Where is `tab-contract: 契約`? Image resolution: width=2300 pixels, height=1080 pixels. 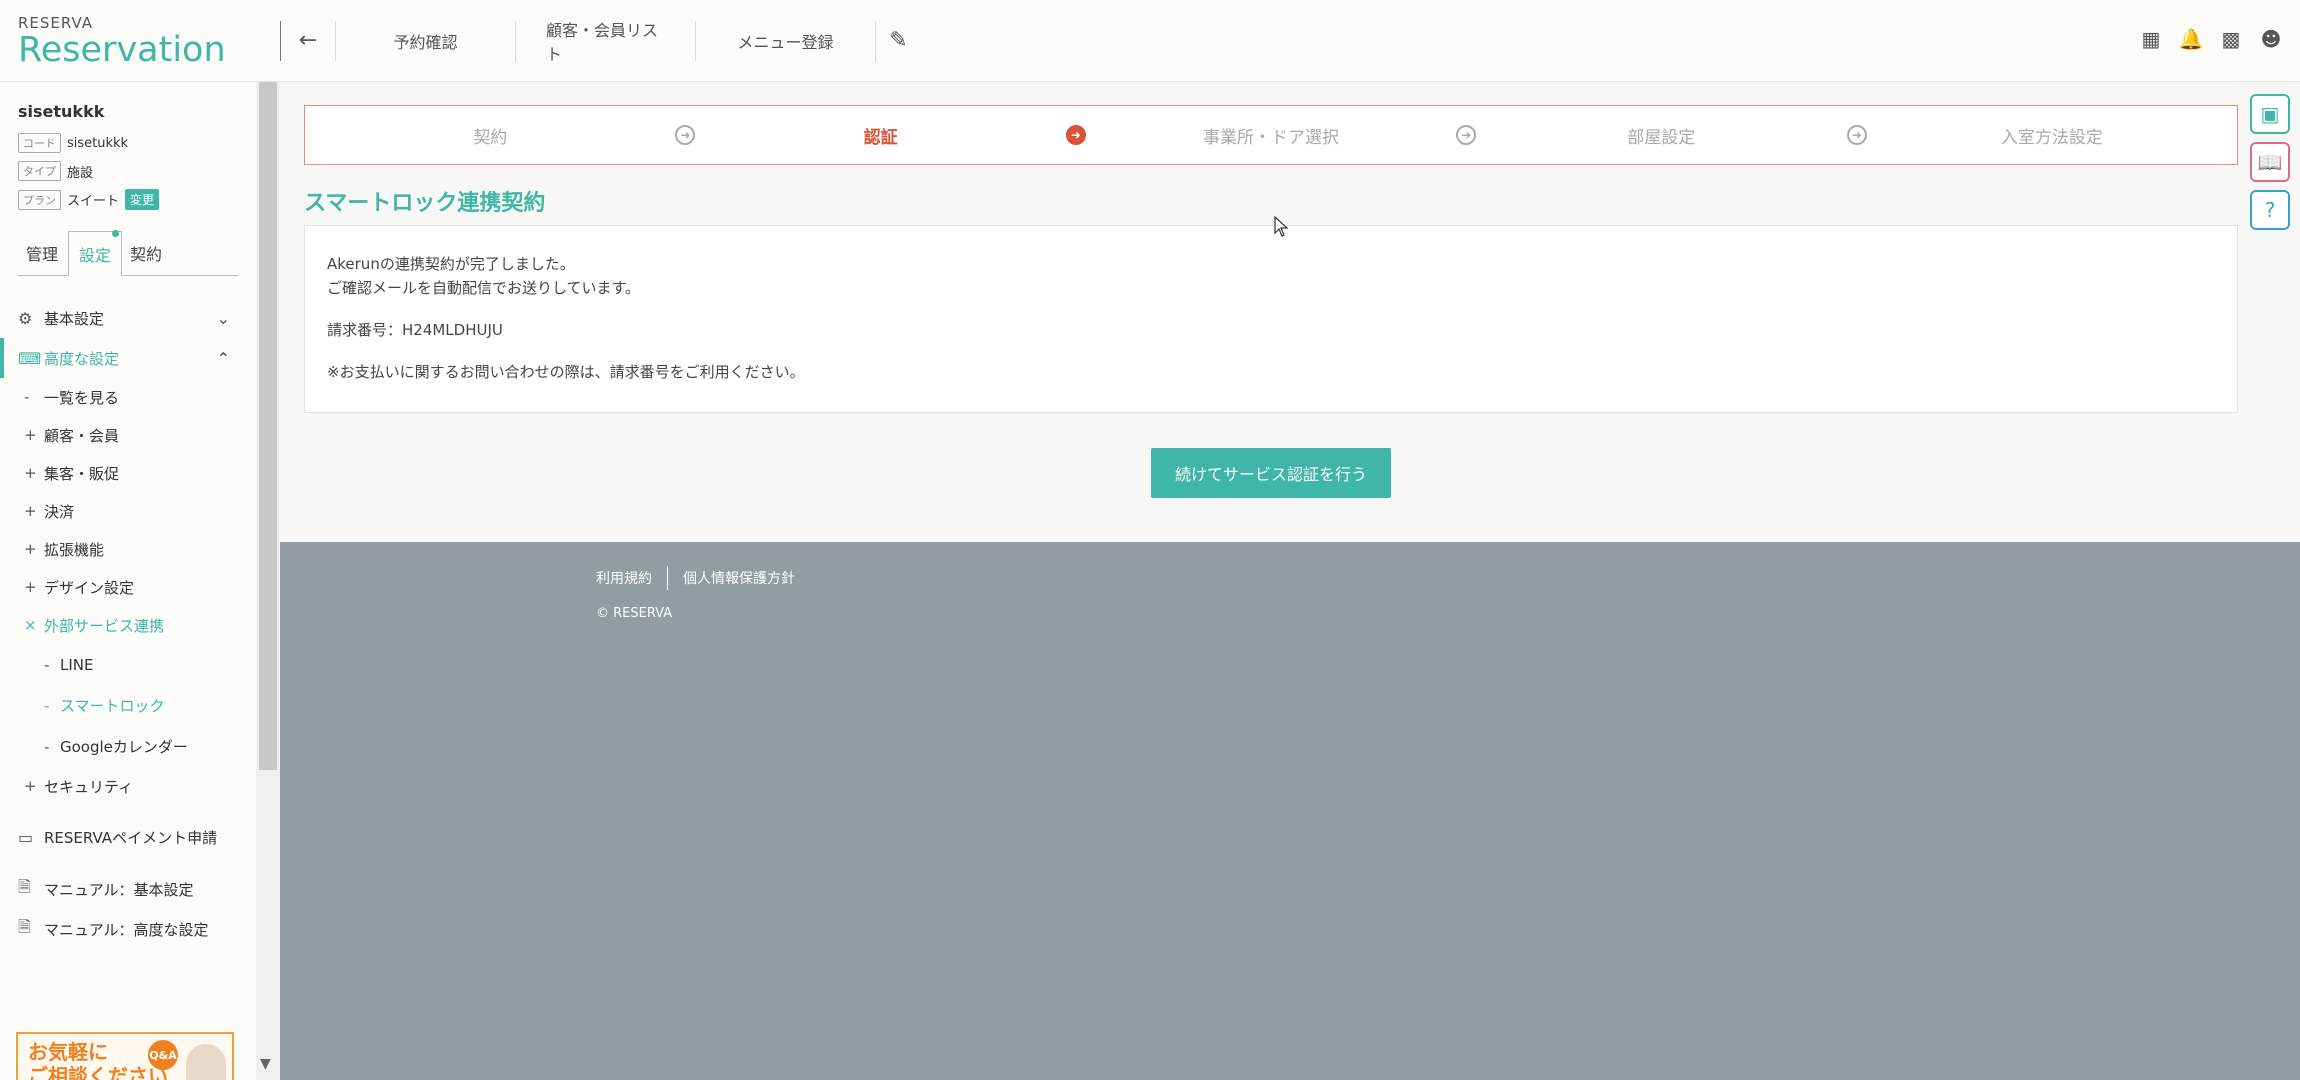
tab-contract: 契約 is located at coordinates (147, 258).